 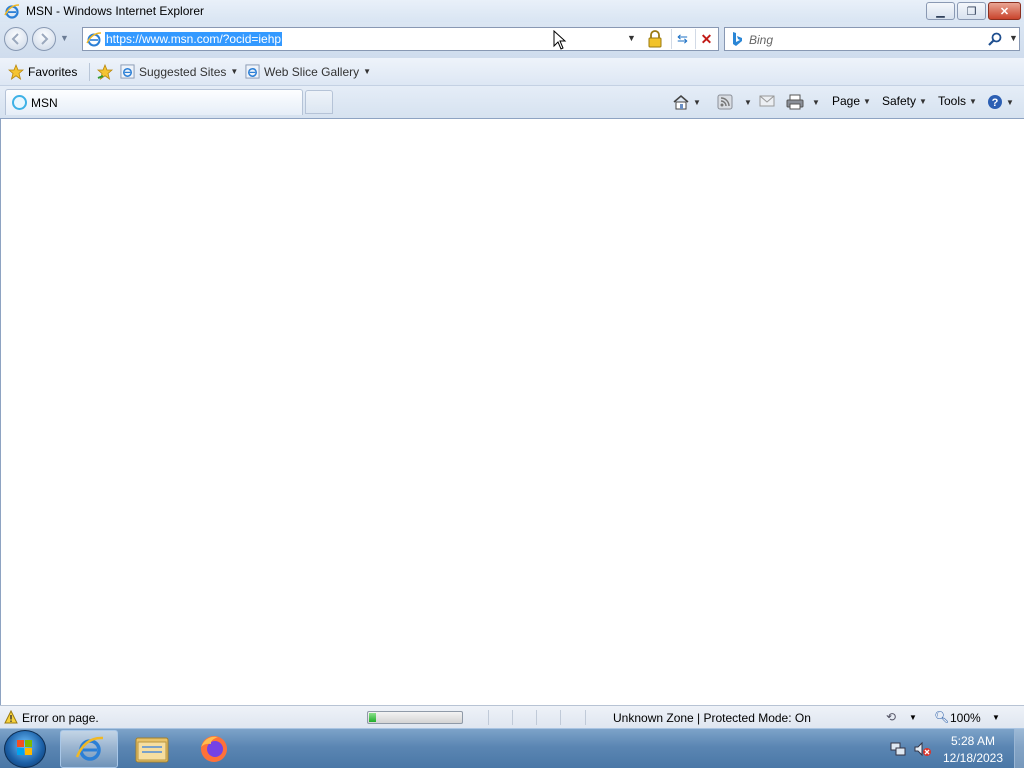 What do you see at coordinates (372, 717) in the screenshot?
I see `progress-fill` at bounding box center [372, 717].